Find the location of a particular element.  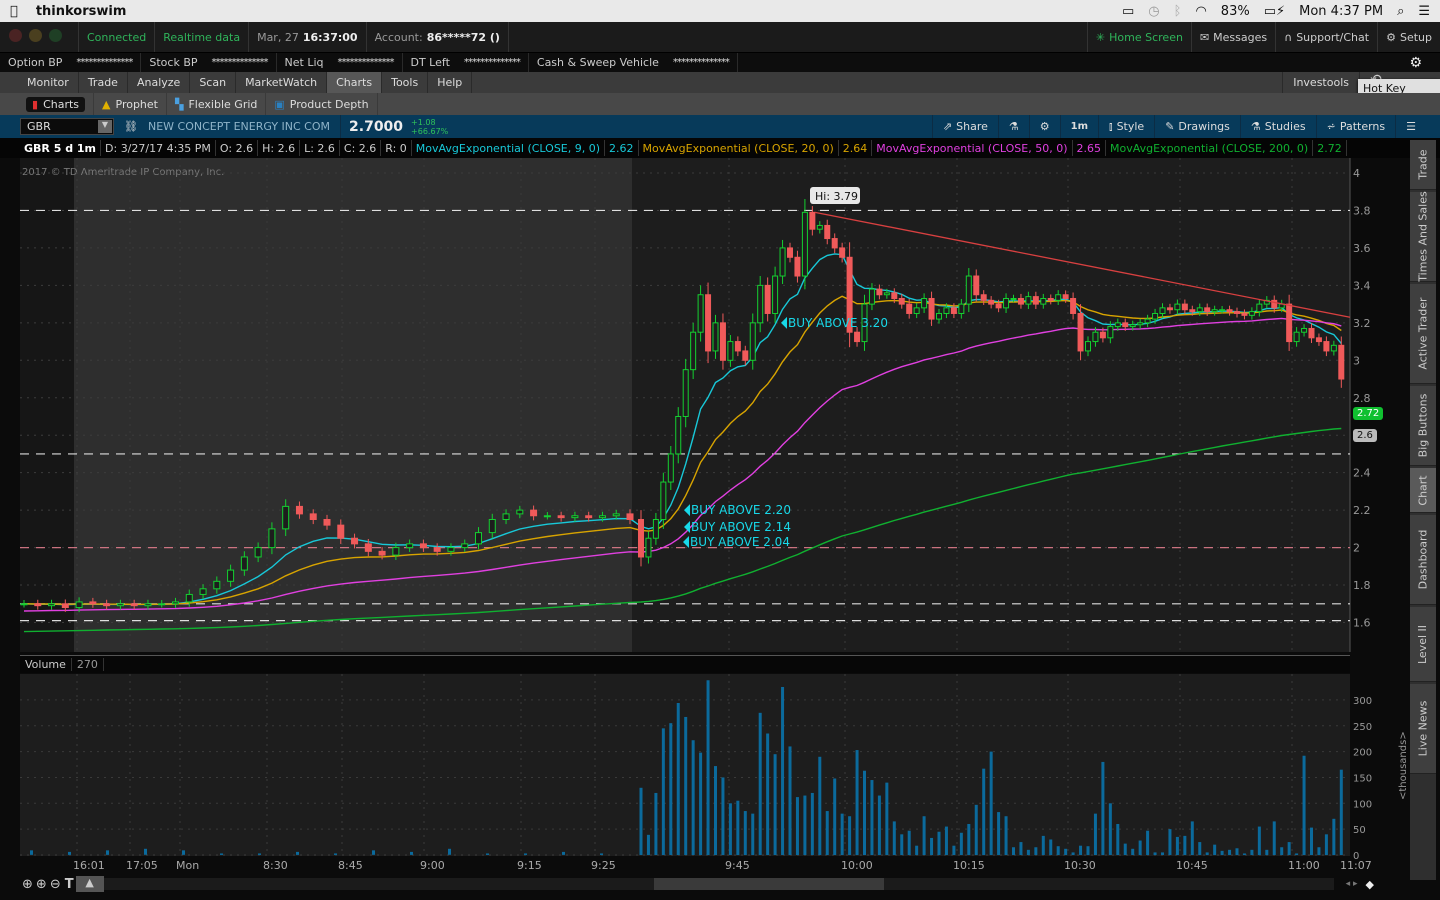

tab-monitor: Monitor is located at coordinates (48, 82).